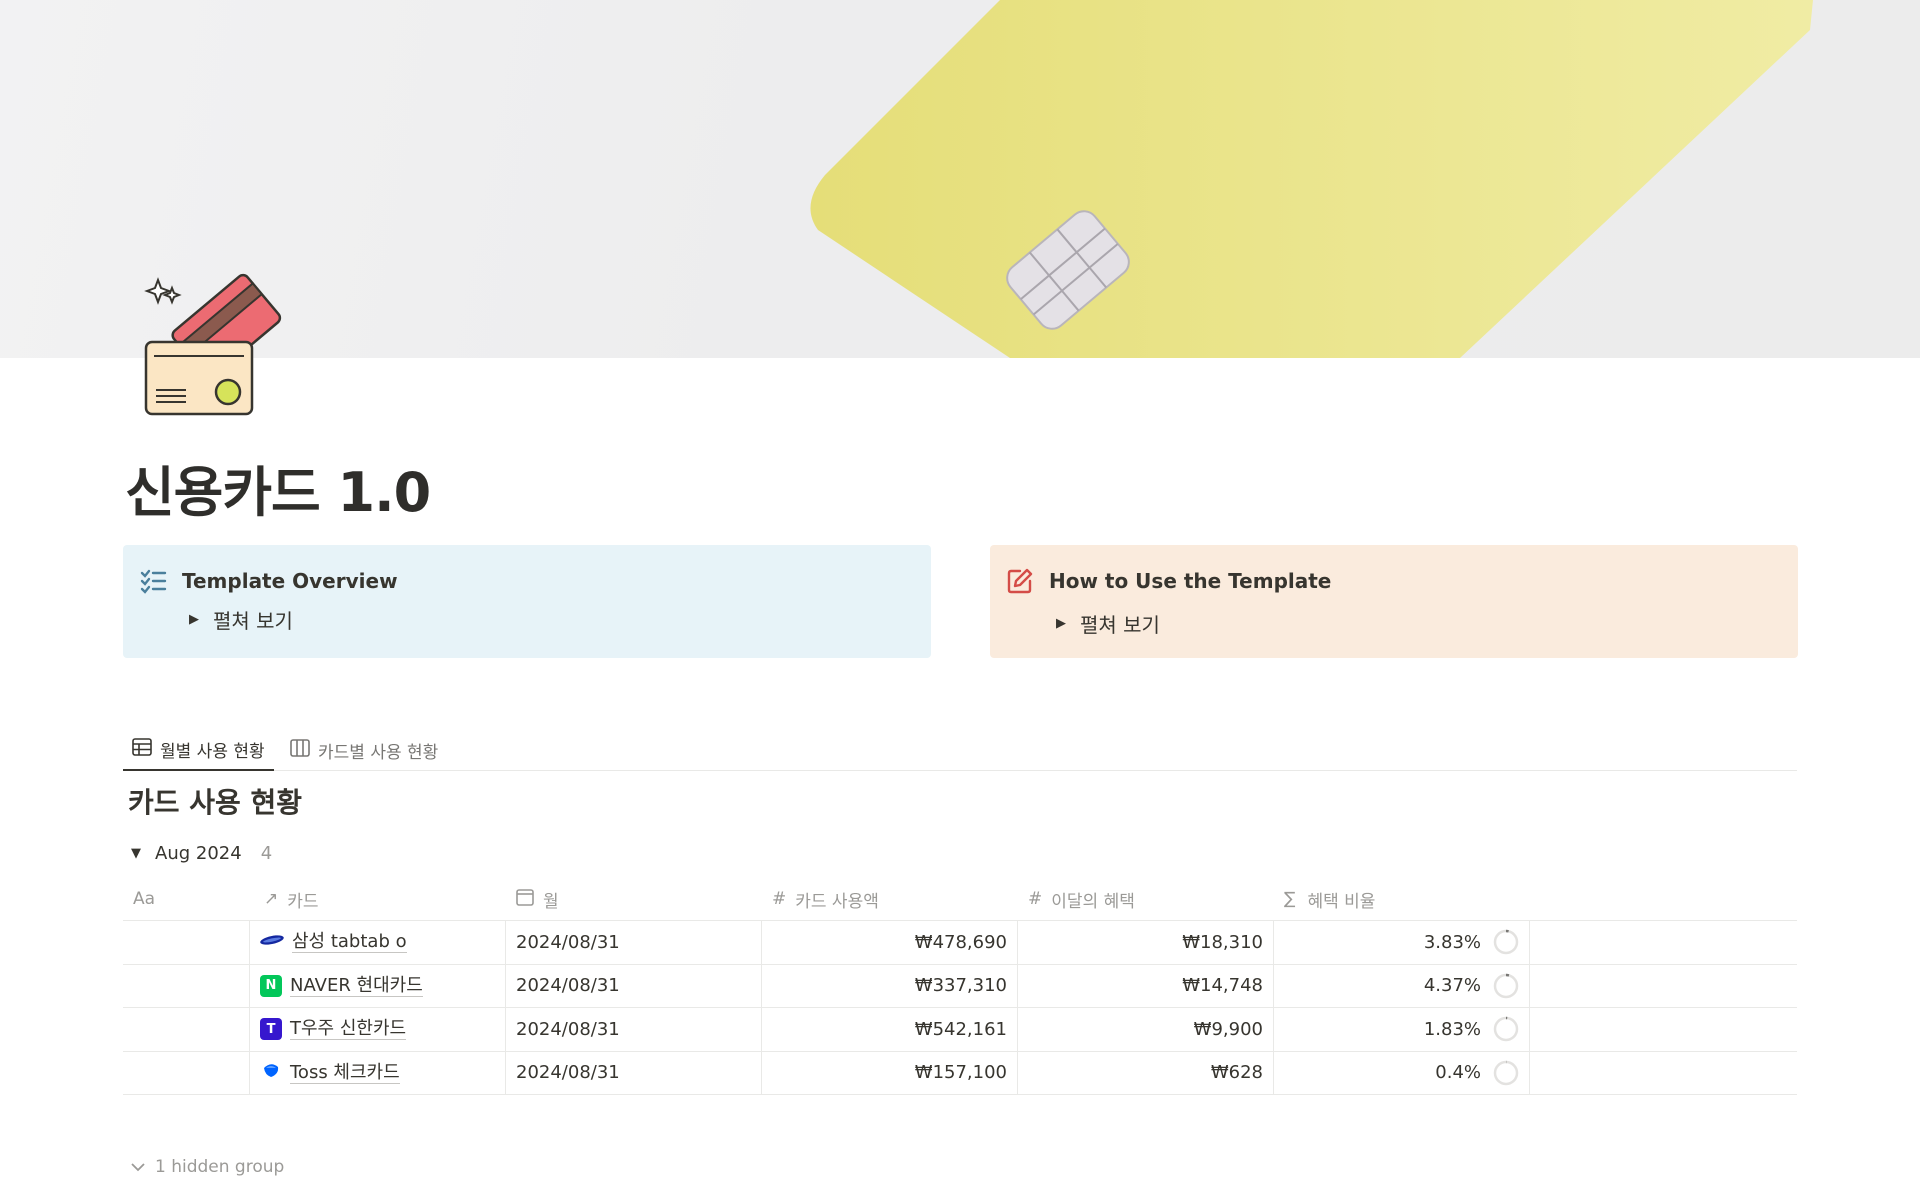 The image size is (1920, 1199). What do you see at coordinates (278, 487) in the screenshot?
I see `page-title: 신용카드 1.0` at bounding box center [278, 487].